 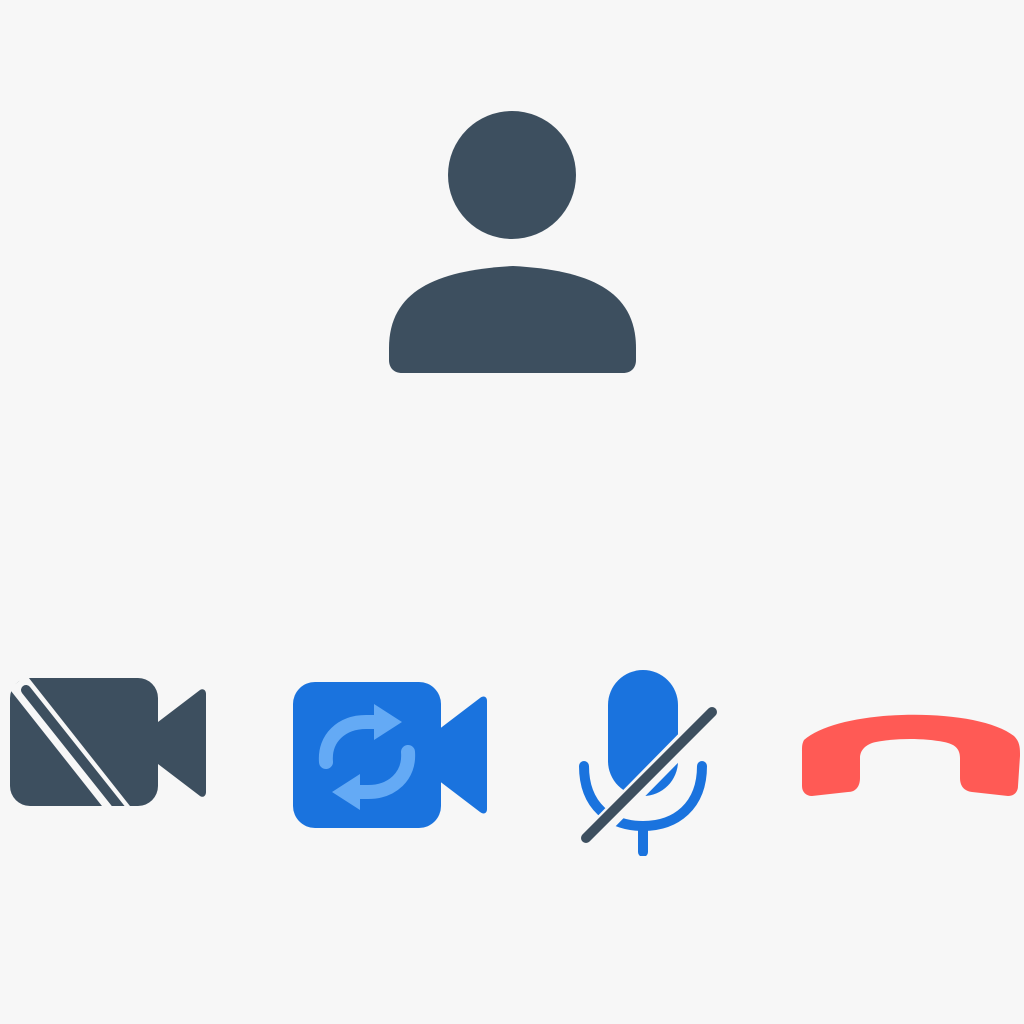 What do you see at coordinates (911, 755) in the screenshot?
I see `phone-hangup-icon` at bounding box center [911, 755].